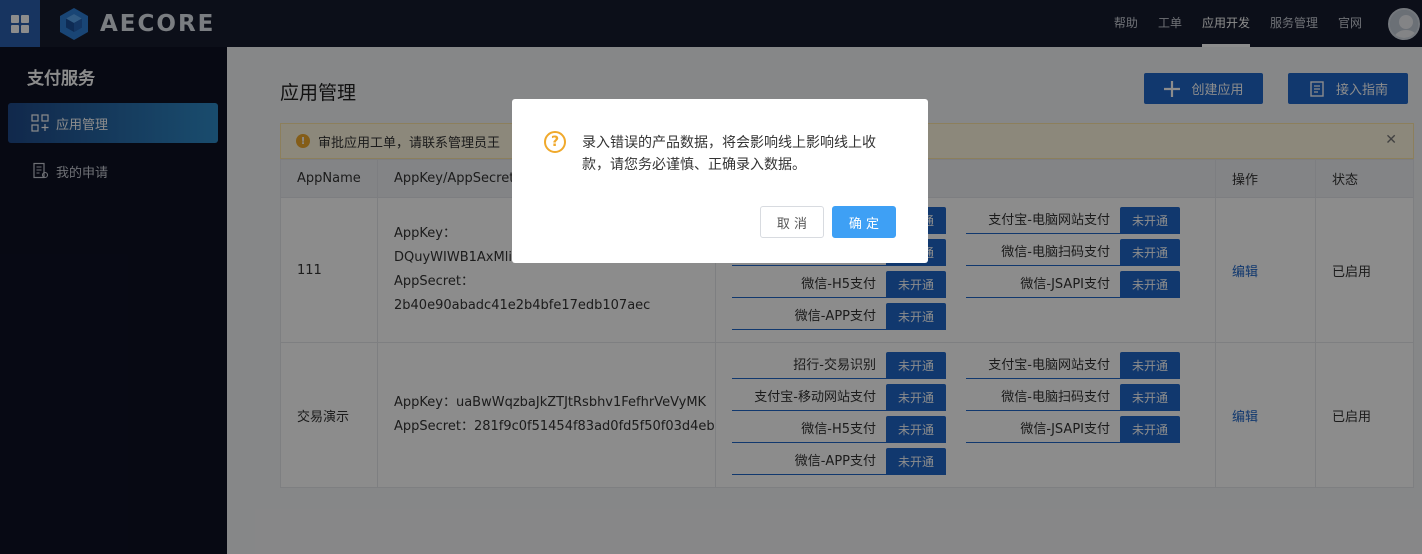 Image resolution: width=1422 pixels, height=554 pixels. What do you see at coordinates (864, 222) in the screenshot?
I see `confirm-button: 确 定` at bounding box center [864, 222].